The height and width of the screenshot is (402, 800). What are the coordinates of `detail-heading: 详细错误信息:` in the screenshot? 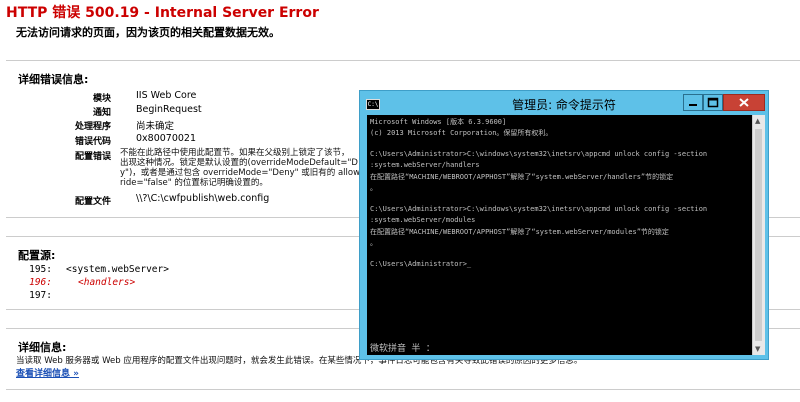 It's located at (53, 79).